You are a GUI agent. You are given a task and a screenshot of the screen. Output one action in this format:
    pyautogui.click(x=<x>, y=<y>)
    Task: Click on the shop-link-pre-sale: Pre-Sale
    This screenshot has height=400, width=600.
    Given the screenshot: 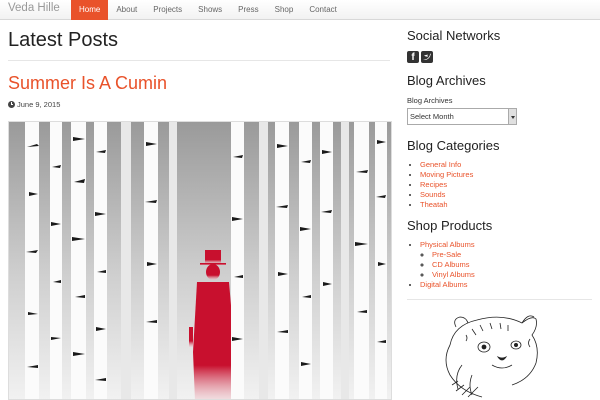 What is the action you would take?
    pyautogui.click(x=446, y=254)
    